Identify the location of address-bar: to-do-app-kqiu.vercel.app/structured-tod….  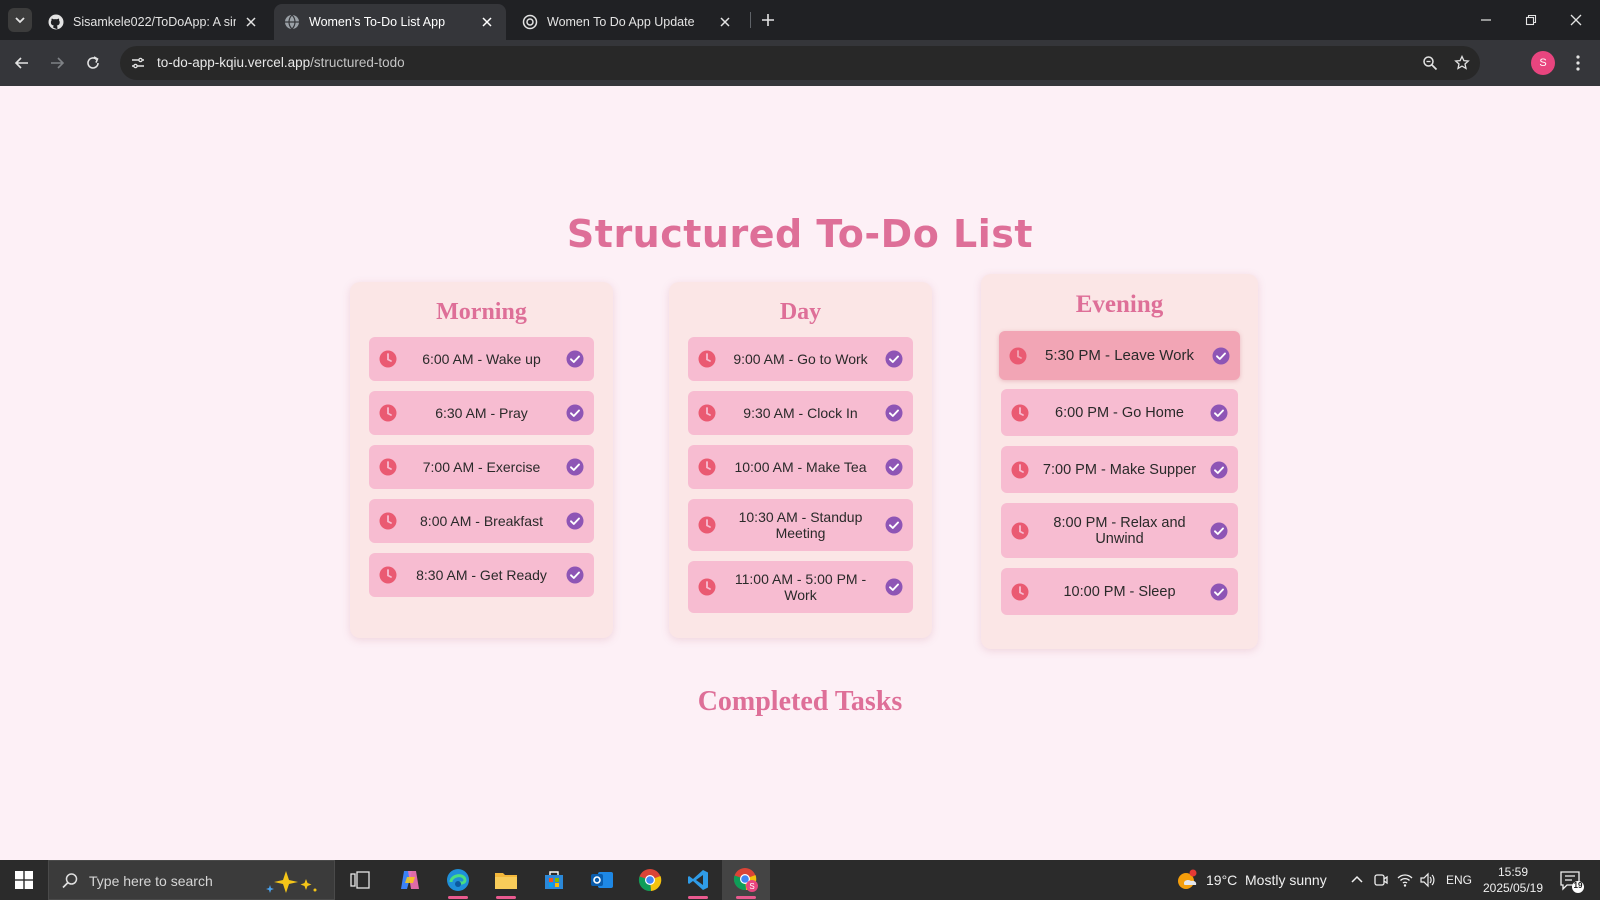
(800, 63).